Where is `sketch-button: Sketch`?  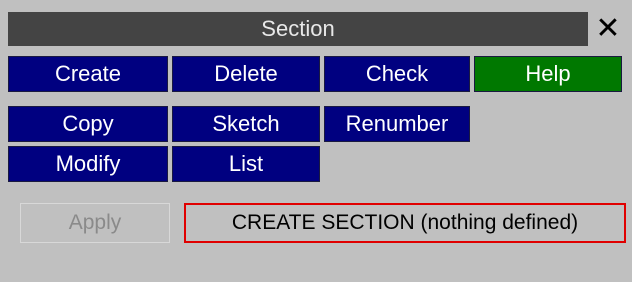
sketch-button: Sketch is located at coordinates (246, 124).